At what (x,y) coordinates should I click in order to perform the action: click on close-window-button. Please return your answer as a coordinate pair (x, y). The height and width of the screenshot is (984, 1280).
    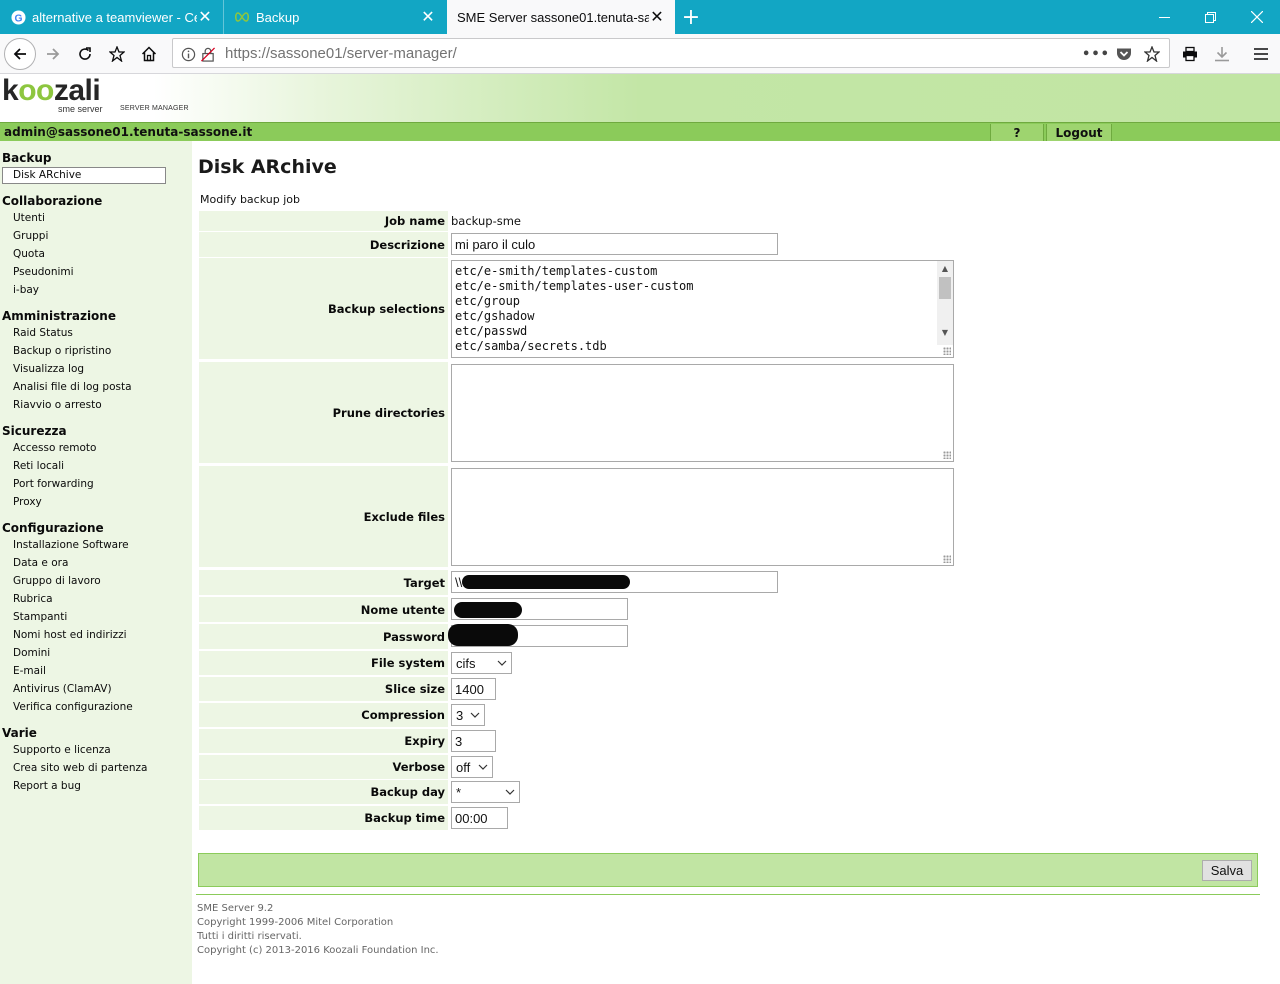
    Looking at the image, I should click on (1257, 17).